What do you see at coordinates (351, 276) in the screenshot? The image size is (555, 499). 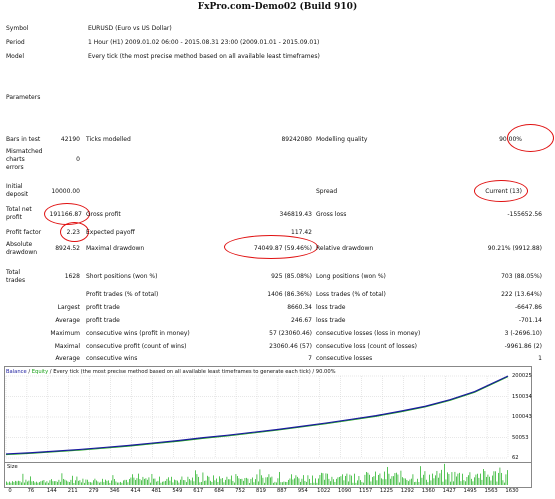 I see `long-positions-label: Long positions (won %)` at bounding box center [351, 276].